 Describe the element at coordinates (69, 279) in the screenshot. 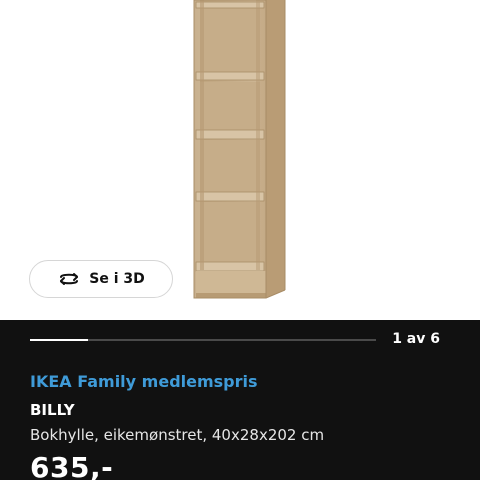

I see `rotate-360-icon` at that location.